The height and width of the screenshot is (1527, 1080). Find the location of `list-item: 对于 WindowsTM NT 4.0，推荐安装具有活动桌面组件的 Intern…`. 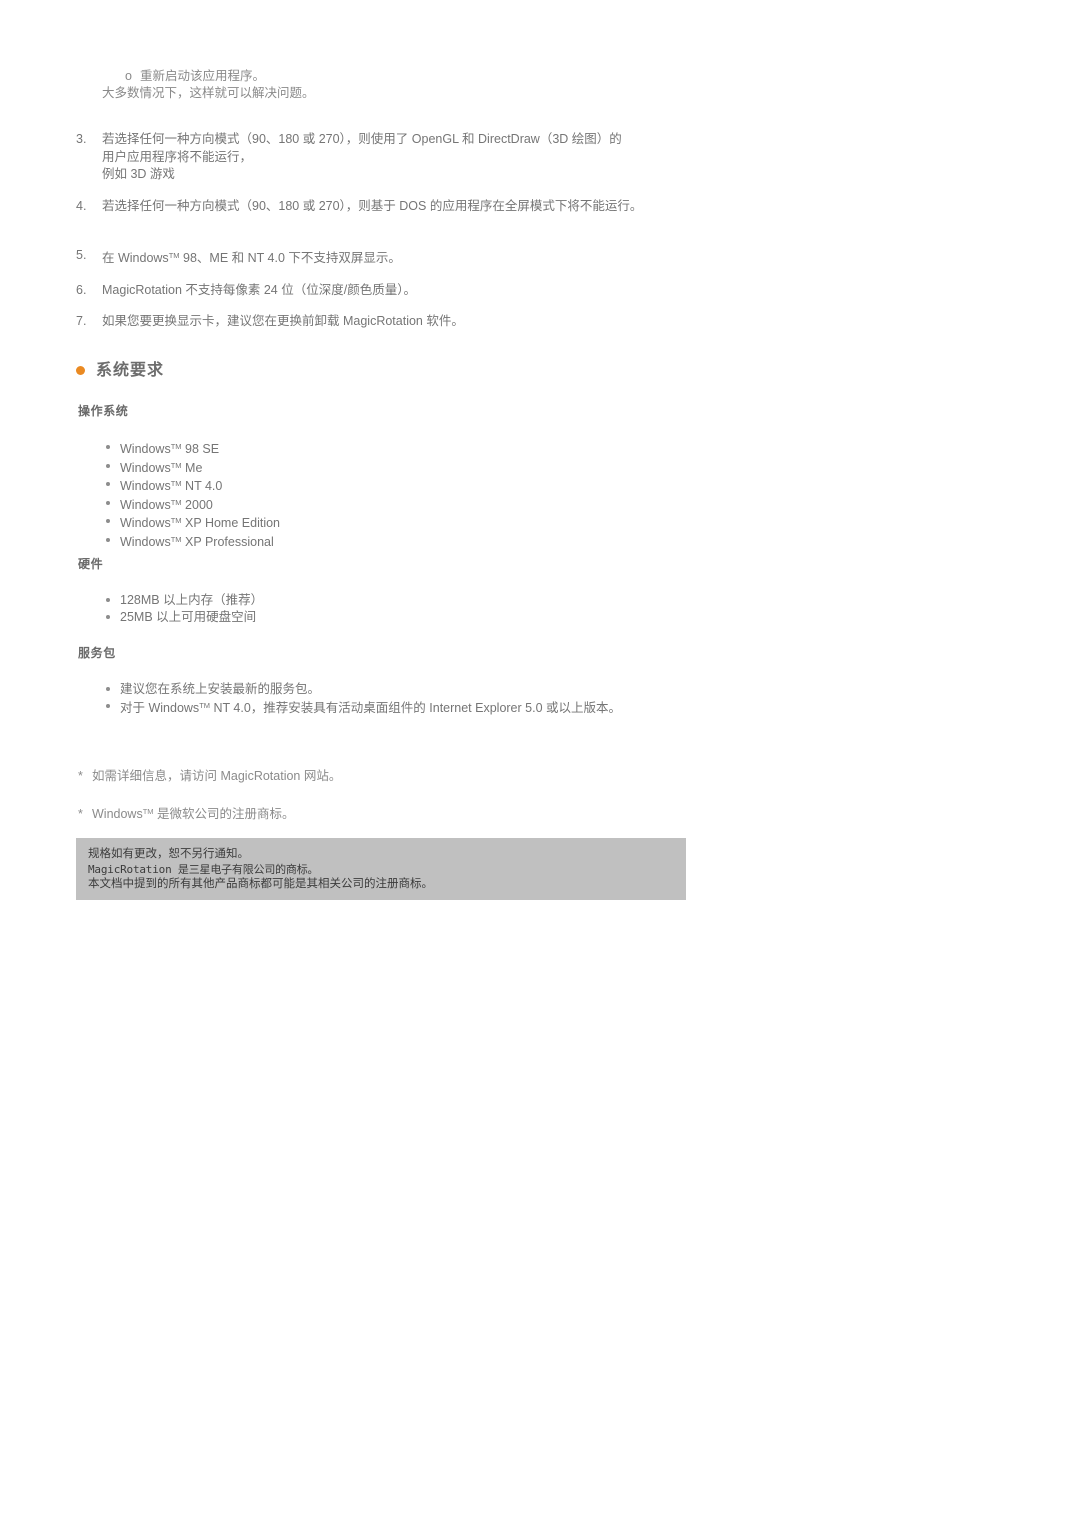

list-item: 对于 WindowsTM NT 4.0，推荐安装具有活动桌面组件的 Intern… is located at coordinates (362, 707).